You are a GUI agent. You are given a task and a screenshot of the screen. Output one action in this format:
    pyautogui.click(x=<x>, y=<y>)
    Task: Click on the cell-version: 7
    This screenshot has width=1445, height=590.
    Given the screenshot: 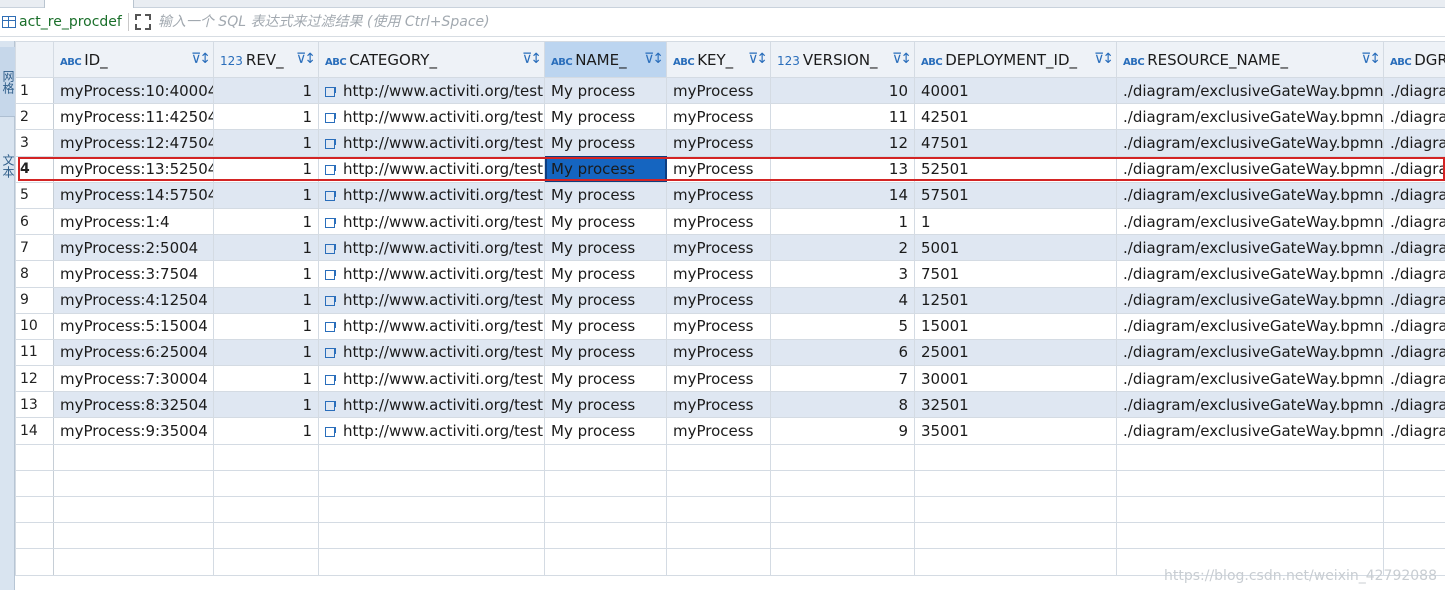 What is the action you would take?
    pyautogui.click(x=842, y=379)
    